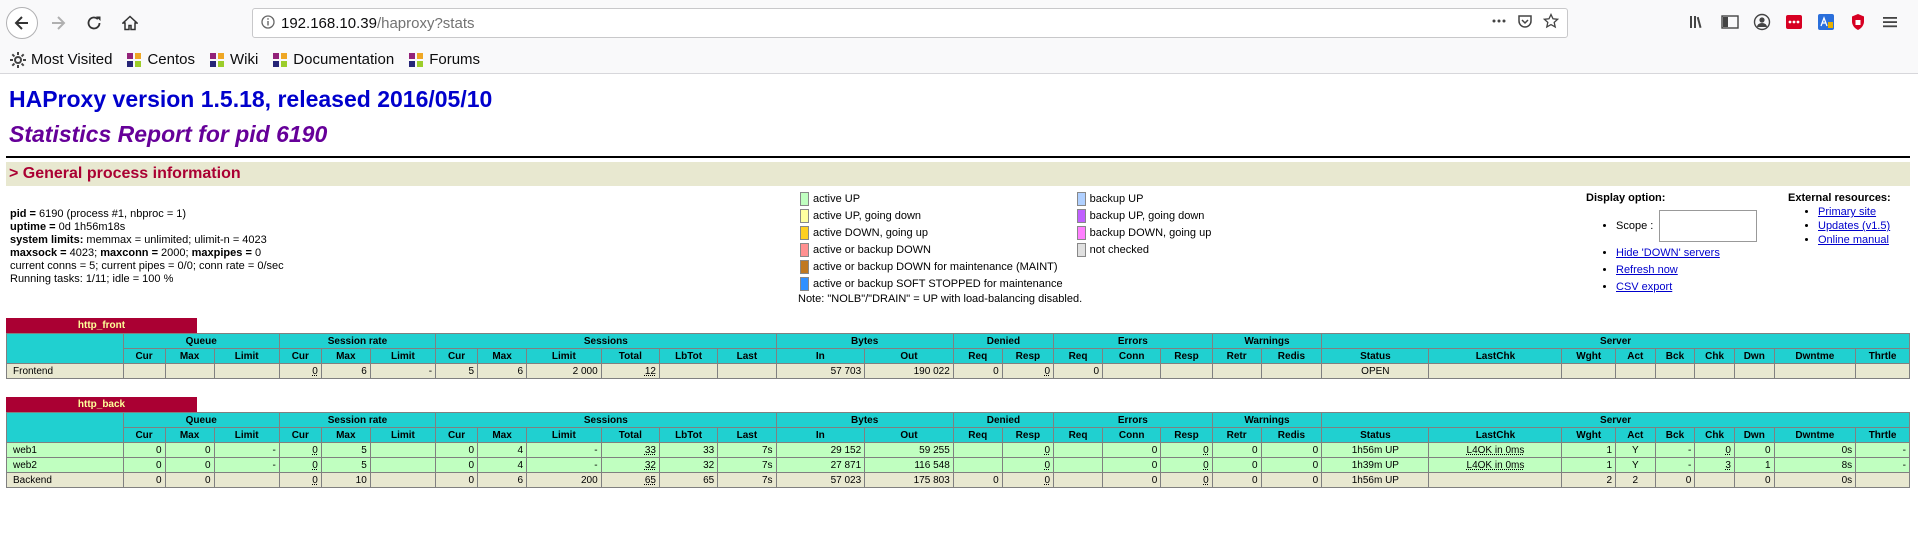 The height and width of the screenshot is (536, 1918). What do you see at coordinates (65, 450) in the screenshot?
I see `row-name: web1` at bounding box center [65, 450].